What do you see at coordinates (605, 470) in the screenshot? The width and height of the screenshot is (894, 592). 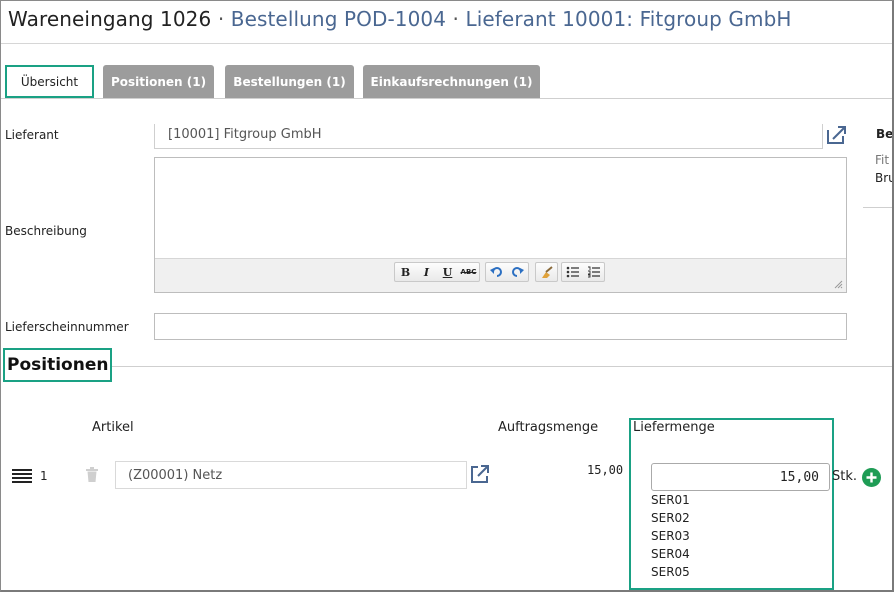 I see `order-quantity: 15,00` at bounding box center [605, 470].